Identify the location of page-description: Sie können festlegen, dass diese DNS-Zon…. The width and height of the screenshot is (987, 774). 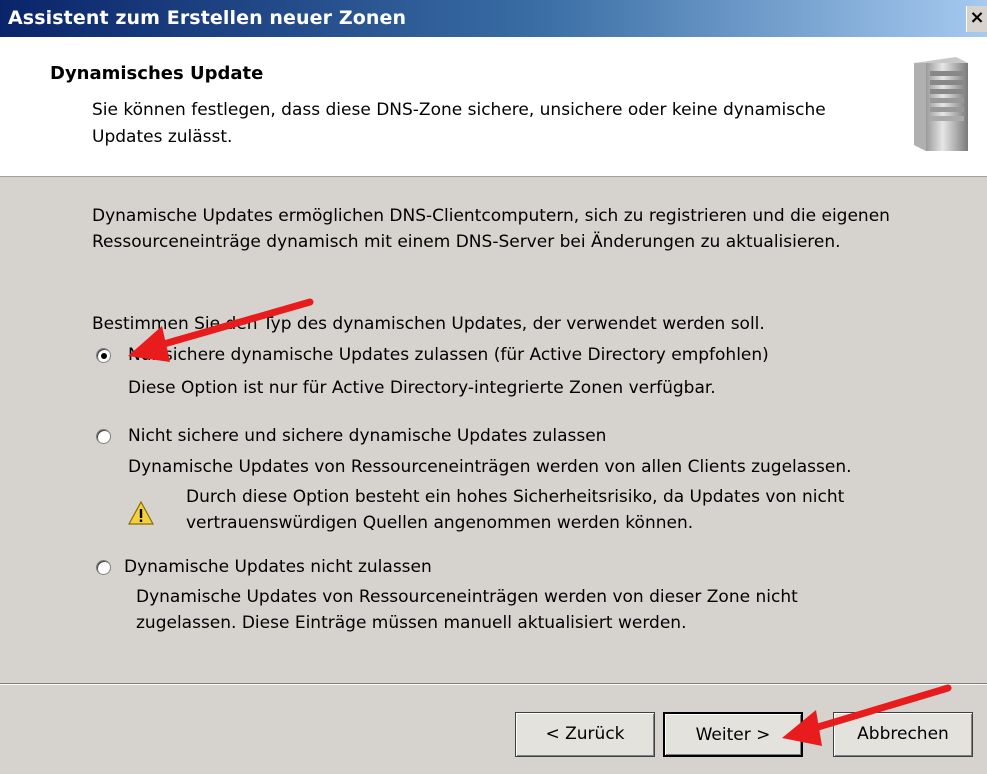
(459, 123).